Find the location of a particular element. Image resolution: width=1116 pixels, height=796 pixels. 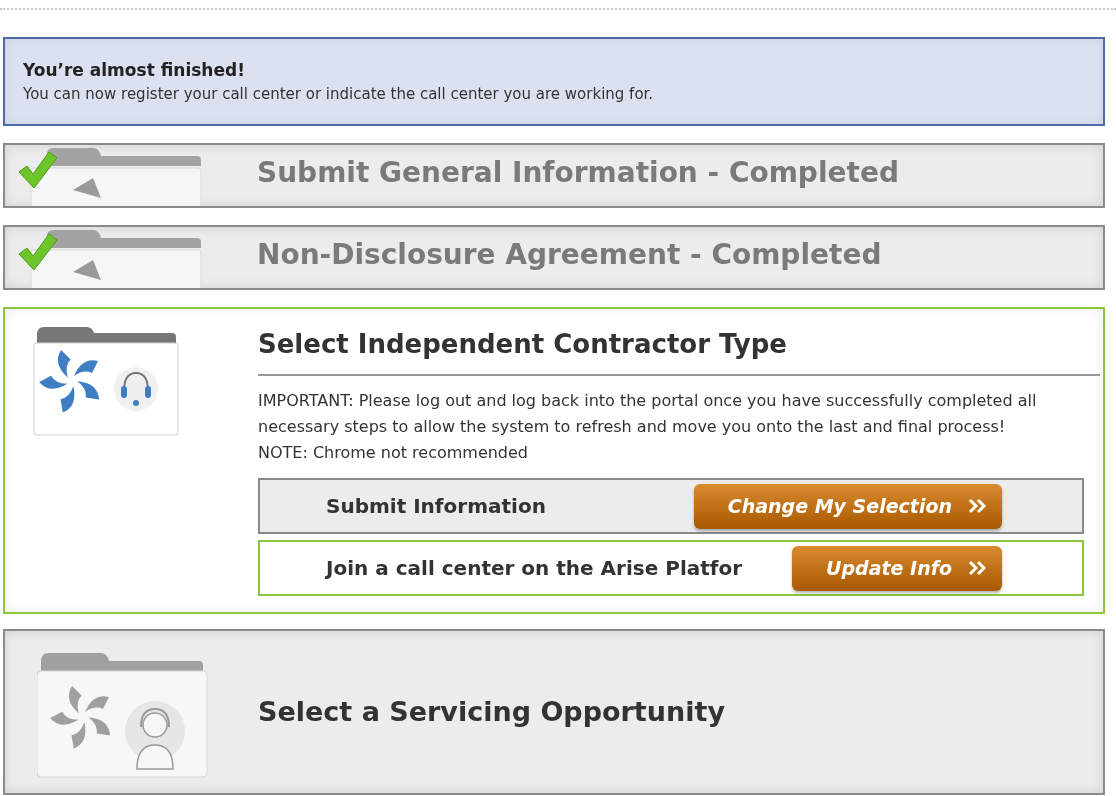

step-title: Select Independent Contractor Type is located at coordinates (523, 344).